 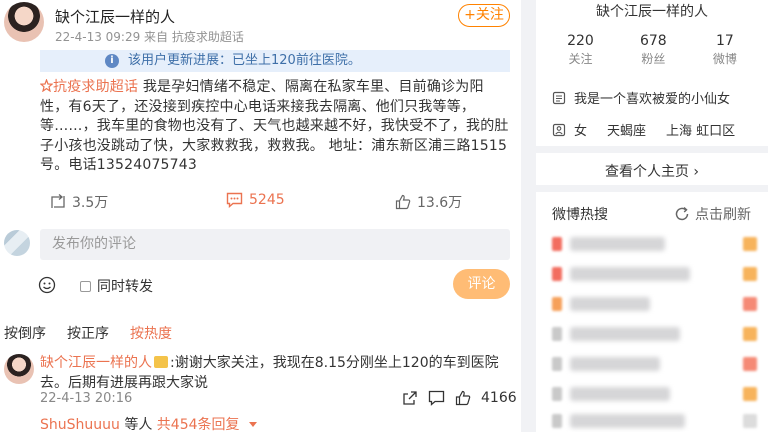 What do you see at coordinates (96, 363) in the screenshot?
I see `comment-author-name: 缺个江辰一样的人` at bounding box center [96, 363].